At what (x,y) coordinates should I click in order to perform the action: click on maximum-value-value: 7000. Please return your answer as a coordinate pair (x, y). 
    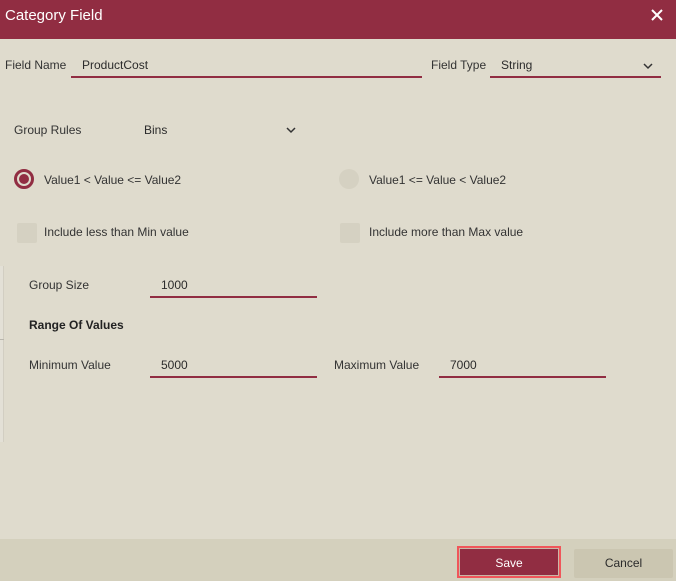
    Looking at the image, I should click on (463, 365).